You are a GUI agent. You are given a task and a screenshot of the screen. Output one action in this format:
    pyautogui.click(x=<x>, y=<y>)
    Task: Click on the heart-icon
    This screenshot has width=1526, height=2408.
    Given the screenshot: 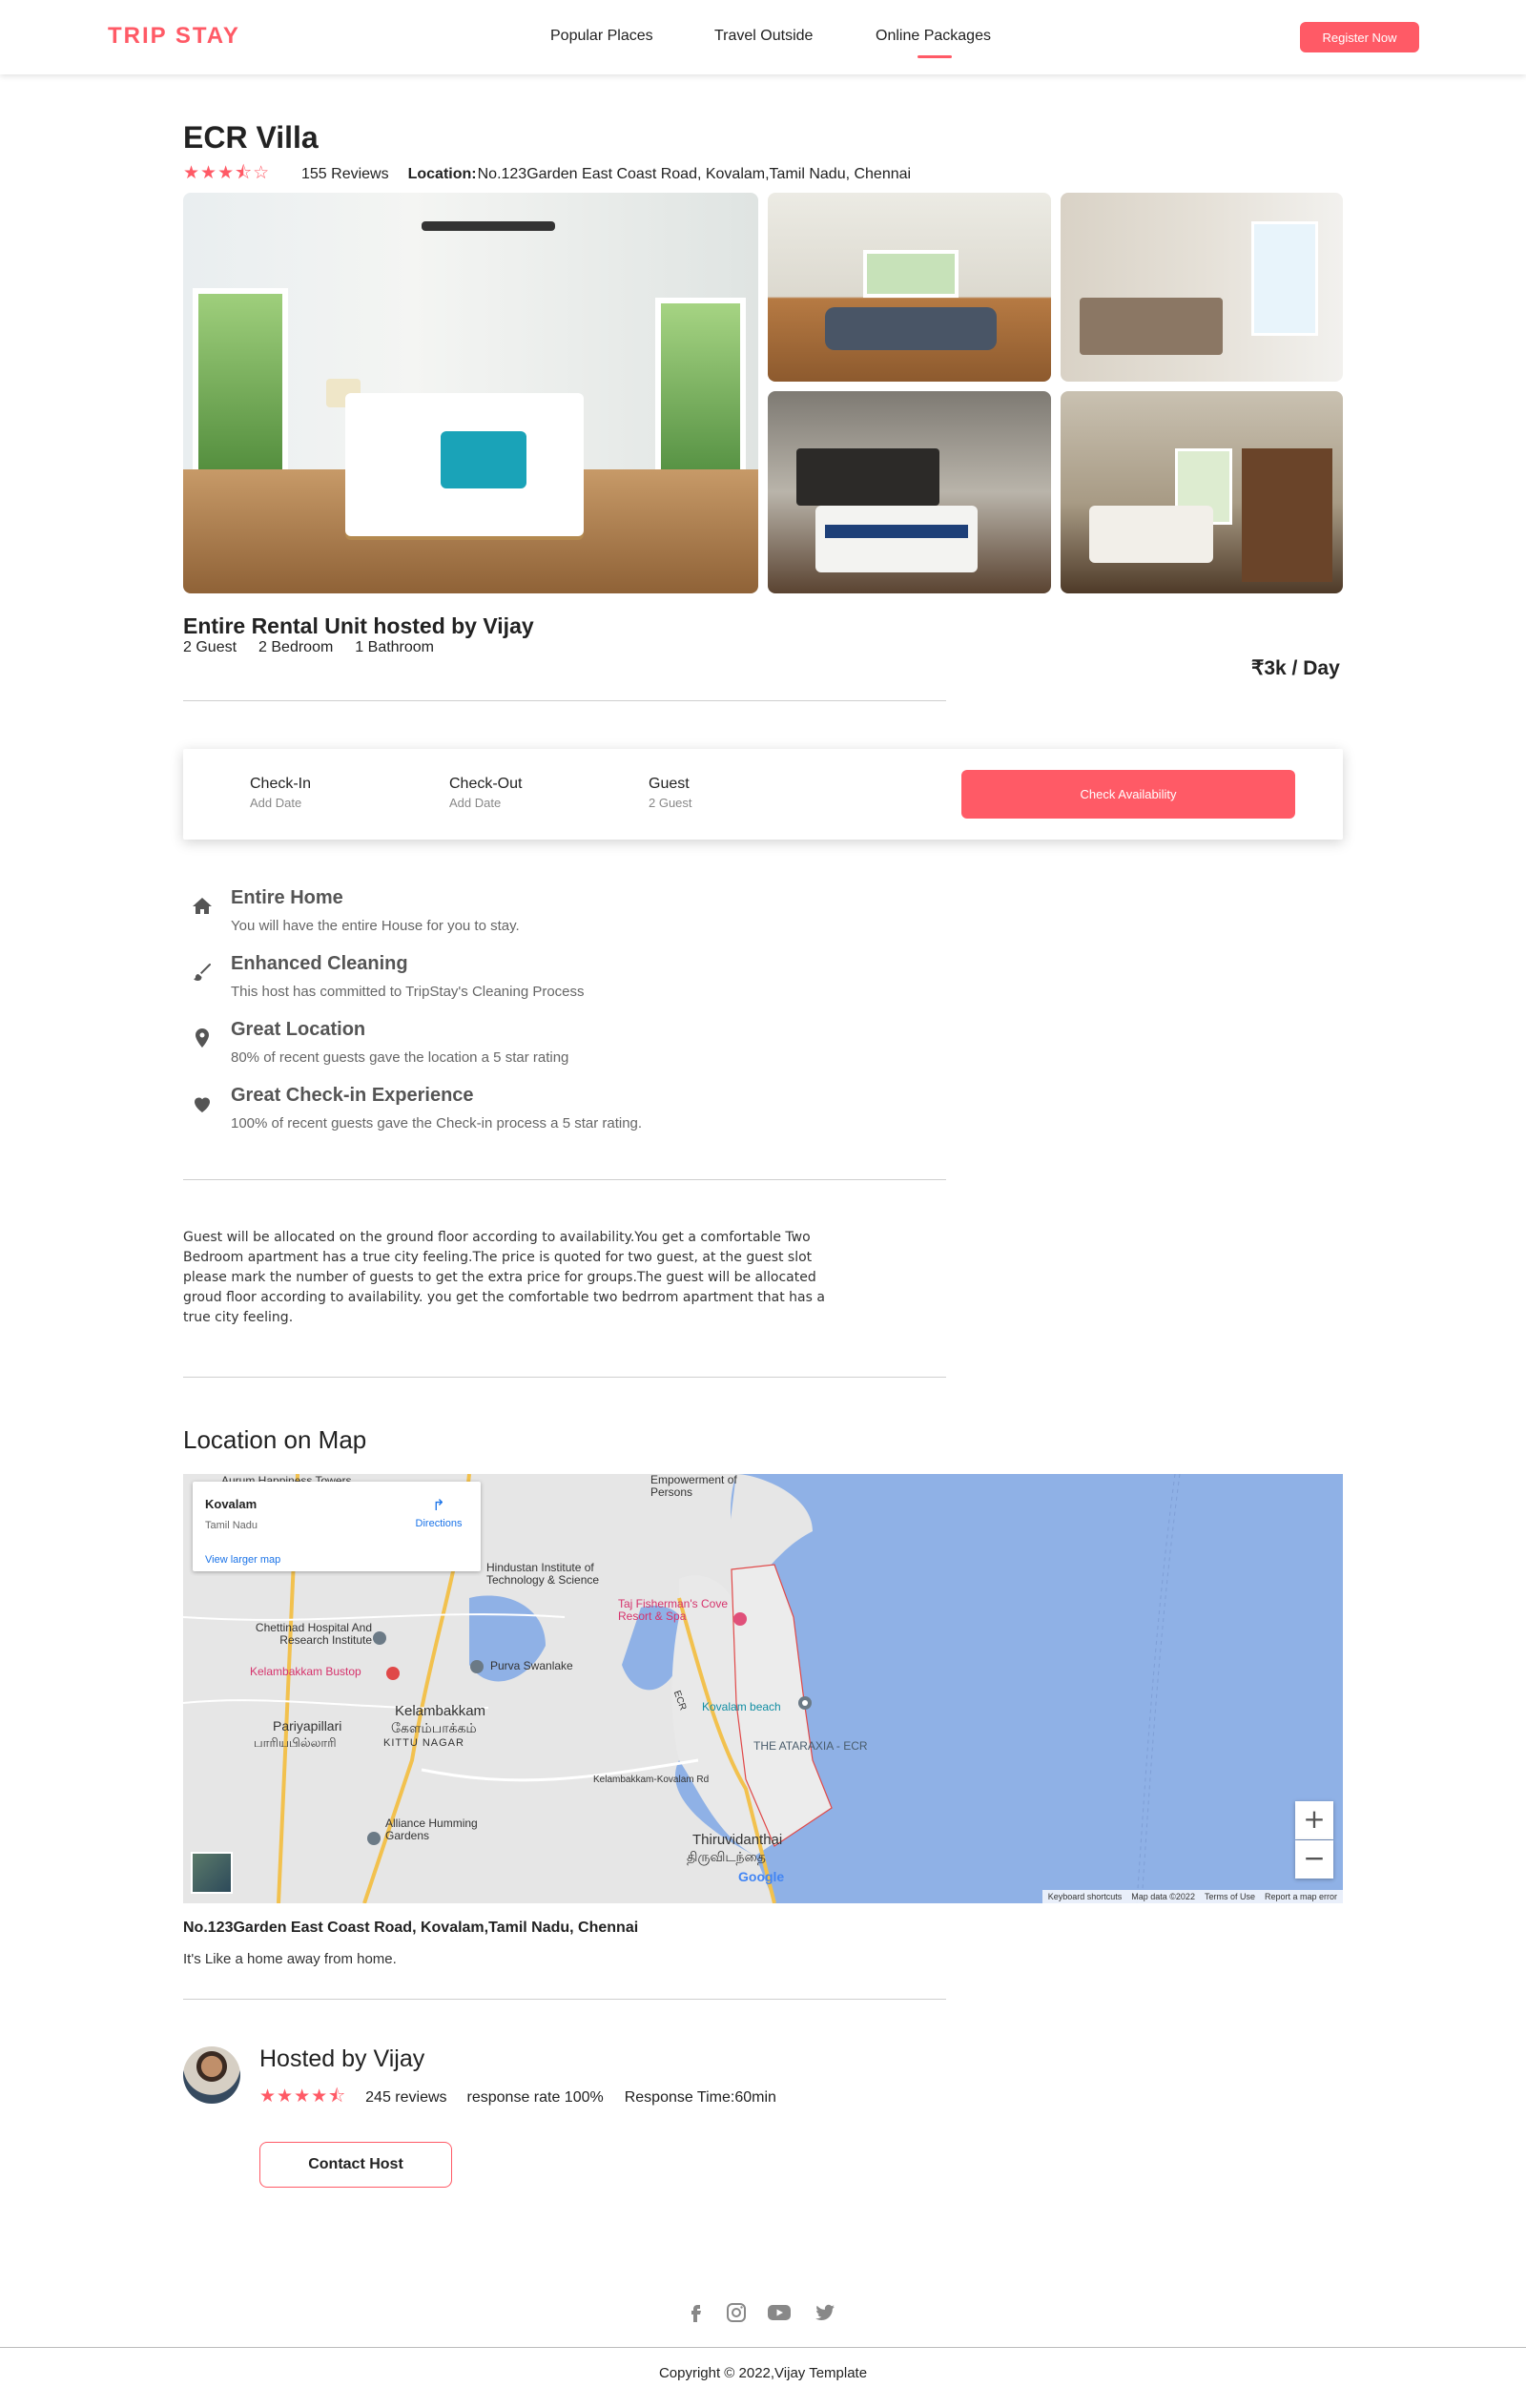 What is the action you would take?
    pyautogui.click(x=202, y=1104)
    